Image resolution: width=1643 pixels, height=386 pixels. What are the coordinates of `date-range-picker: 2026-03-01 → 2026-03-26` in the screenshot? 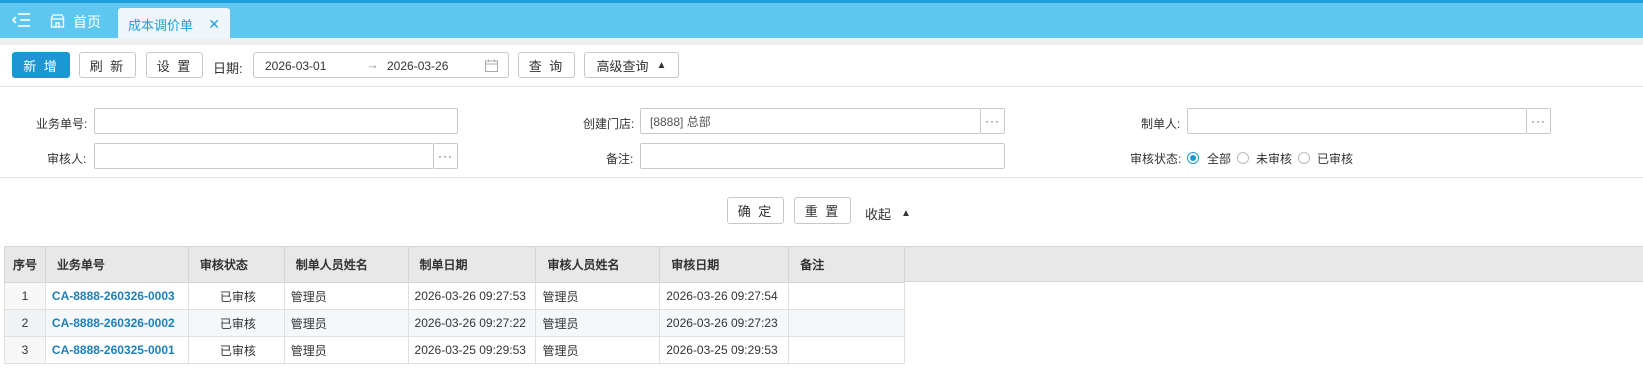 It's located at (381, 65).